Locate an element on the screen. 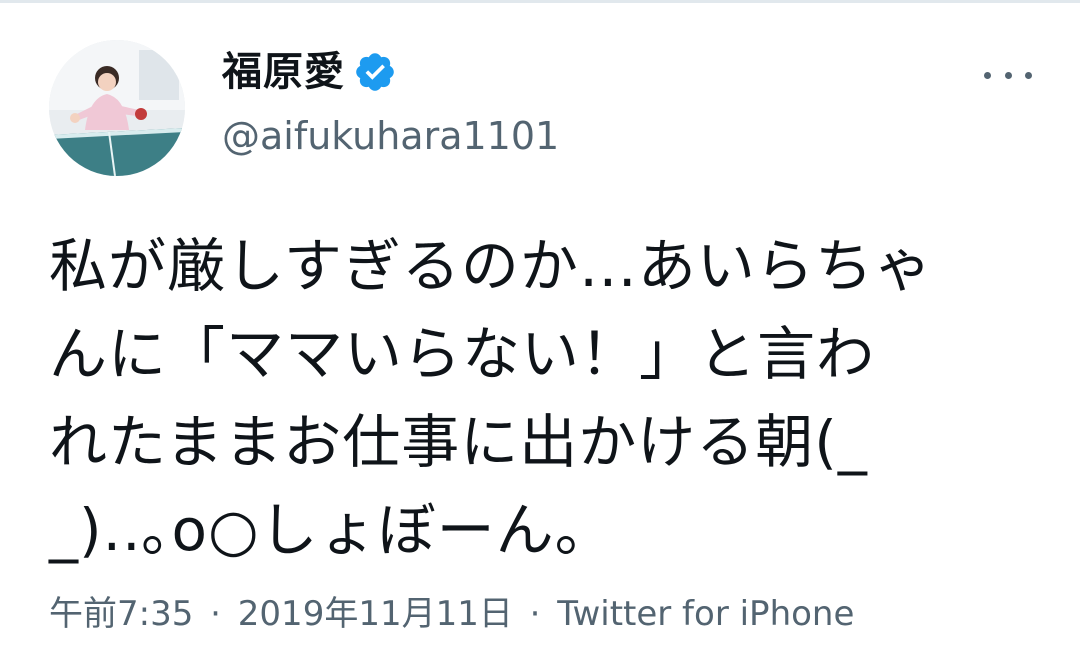 The width and height of the screenshot is (1080, 666). tweet-time: 午前7:35 is located at coordinates (121, 614).